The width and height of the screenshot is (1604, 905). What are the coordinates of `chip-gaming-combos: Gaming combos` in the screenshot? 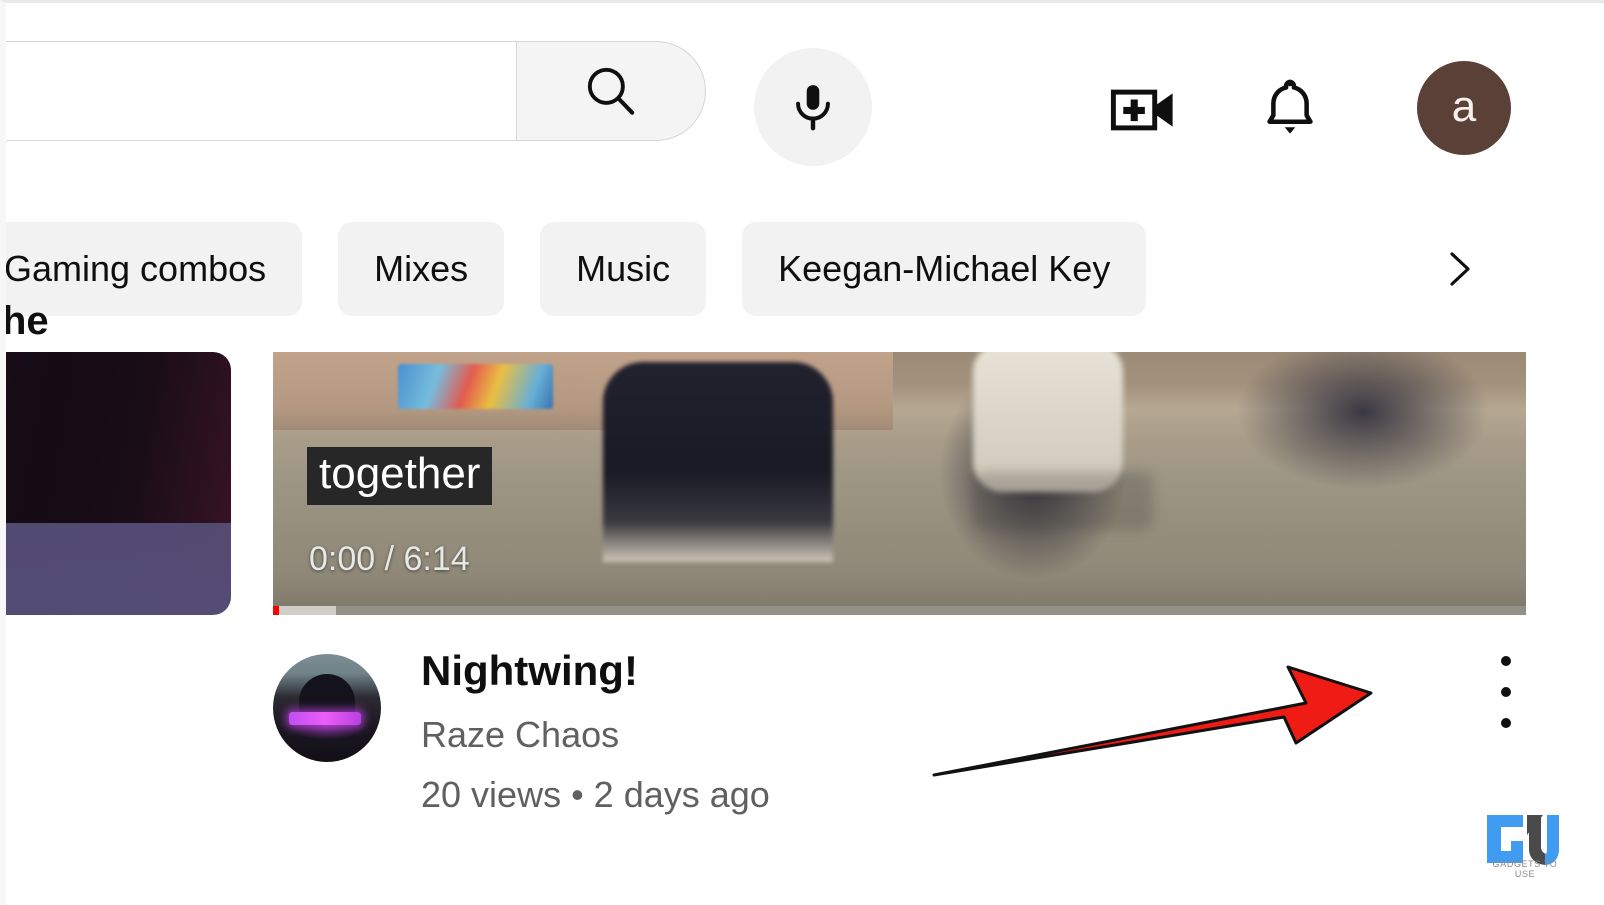 It's located at (154, 269).